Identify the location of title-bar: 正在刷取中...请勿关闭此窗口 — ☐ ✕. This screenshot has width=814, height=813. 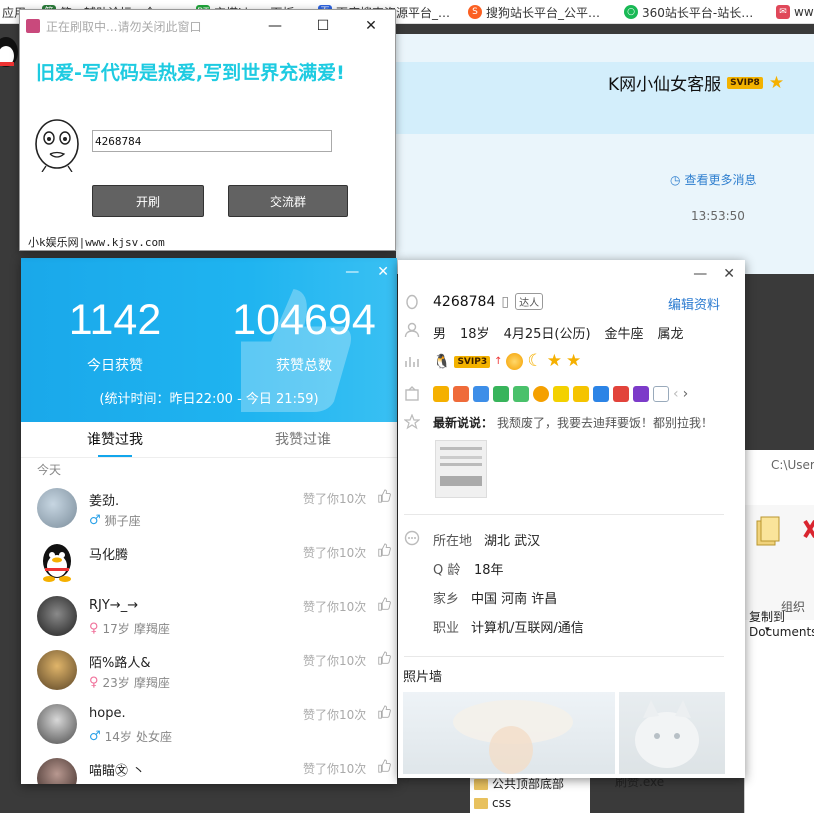
(207, 26).